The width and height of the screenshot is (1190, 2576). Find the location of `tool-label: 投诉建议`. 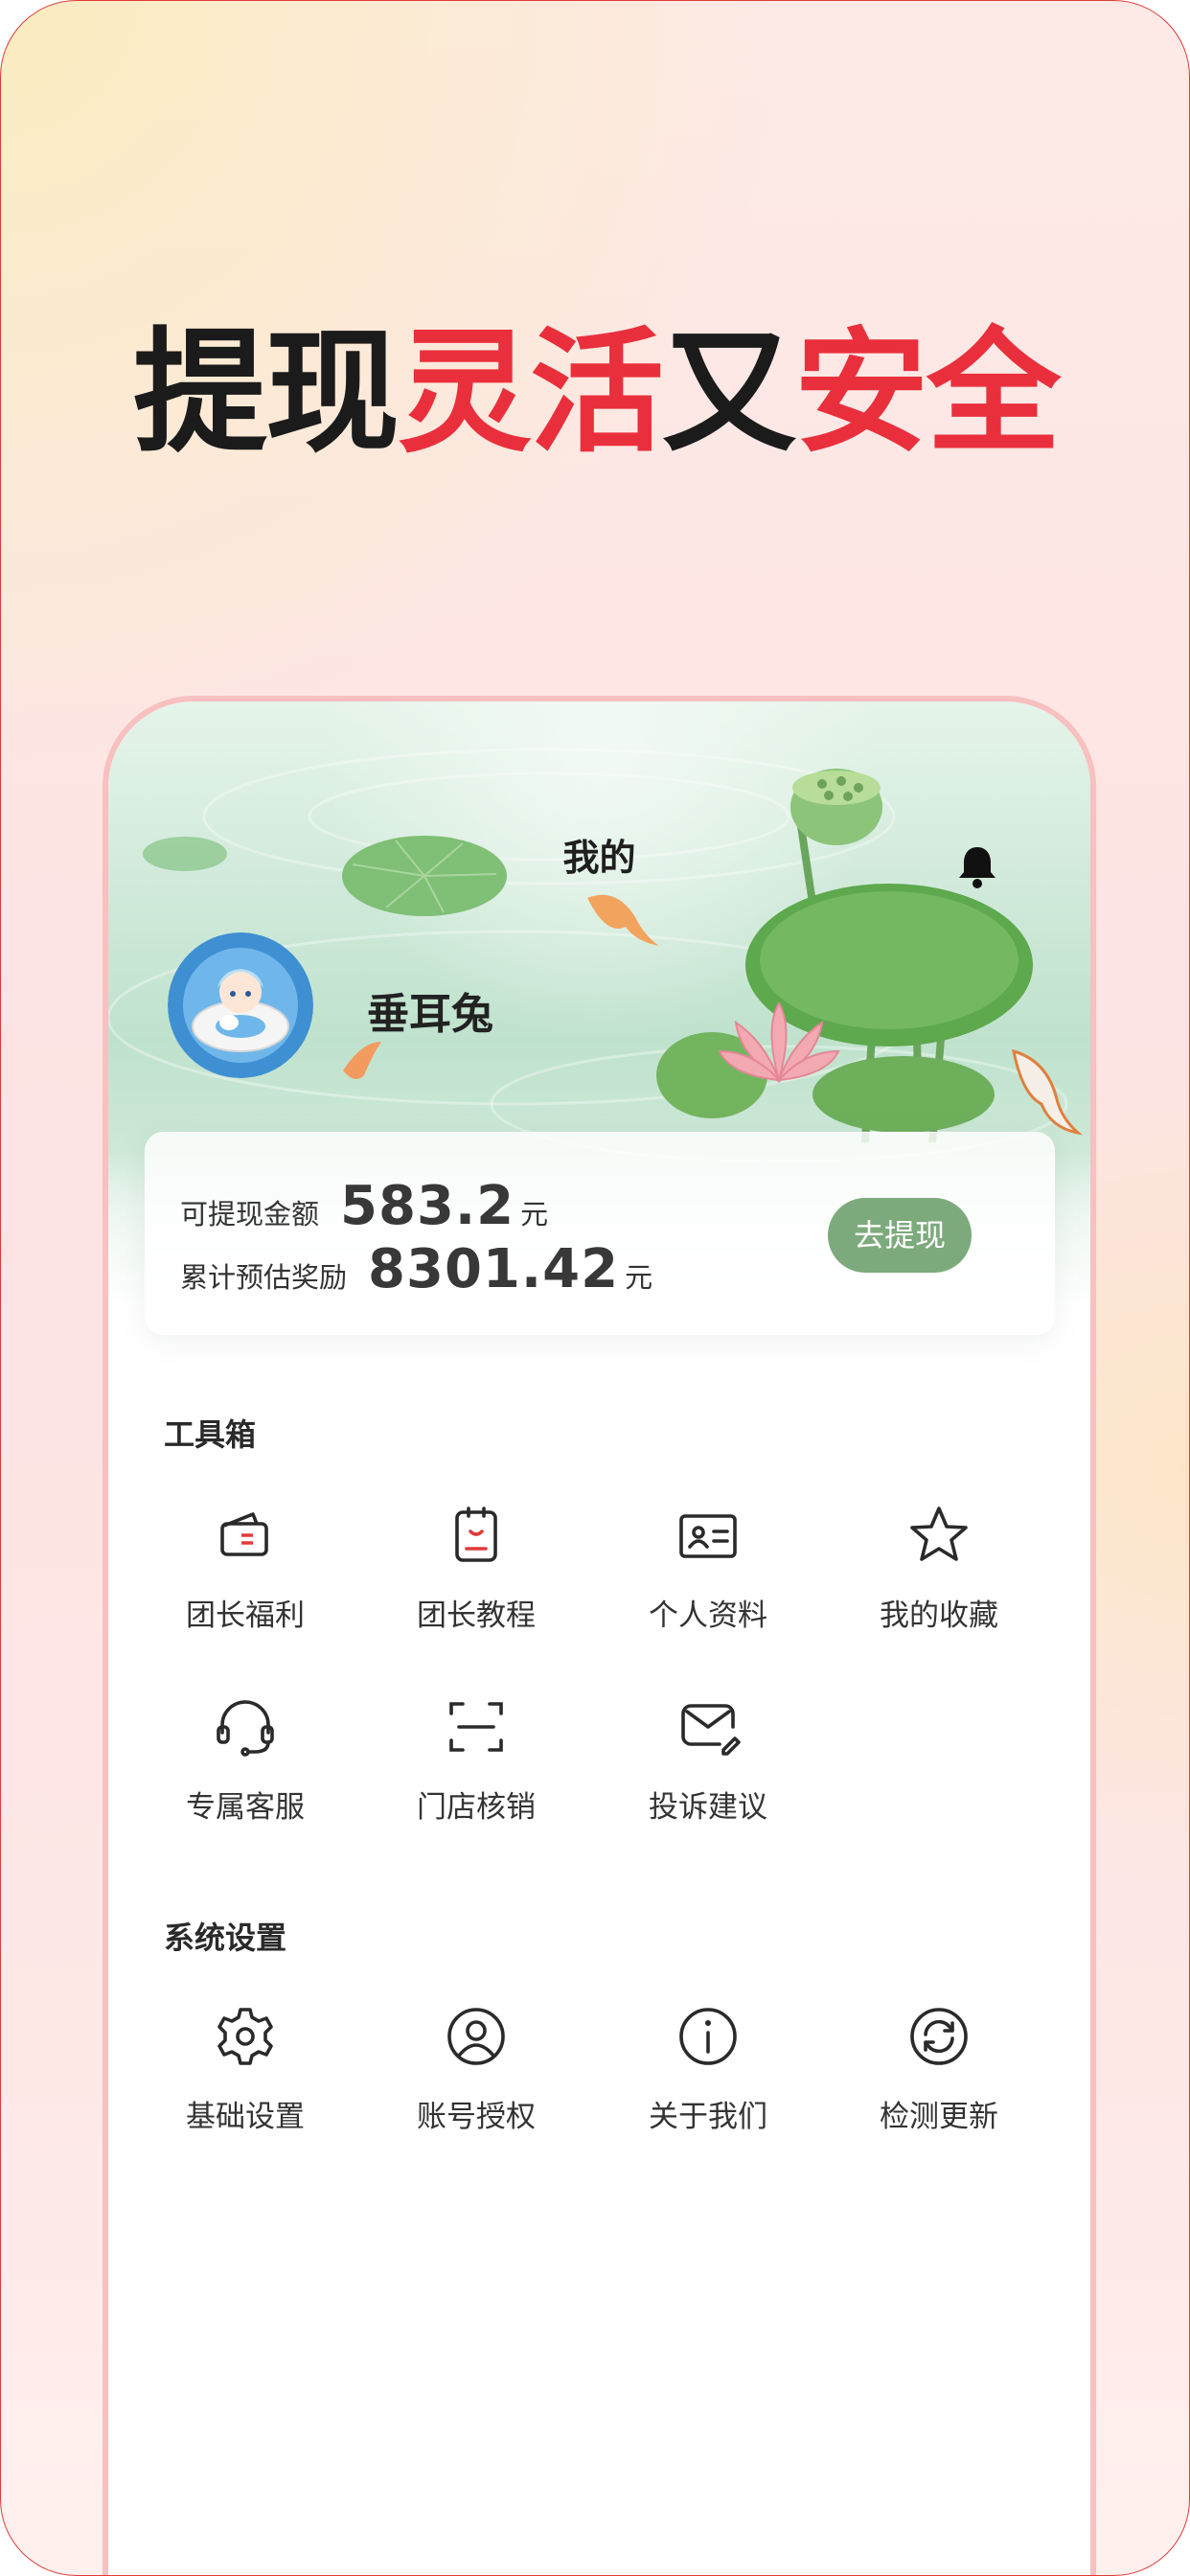

tool-label: 投诉建议 is located at coordinates (708, 1807).